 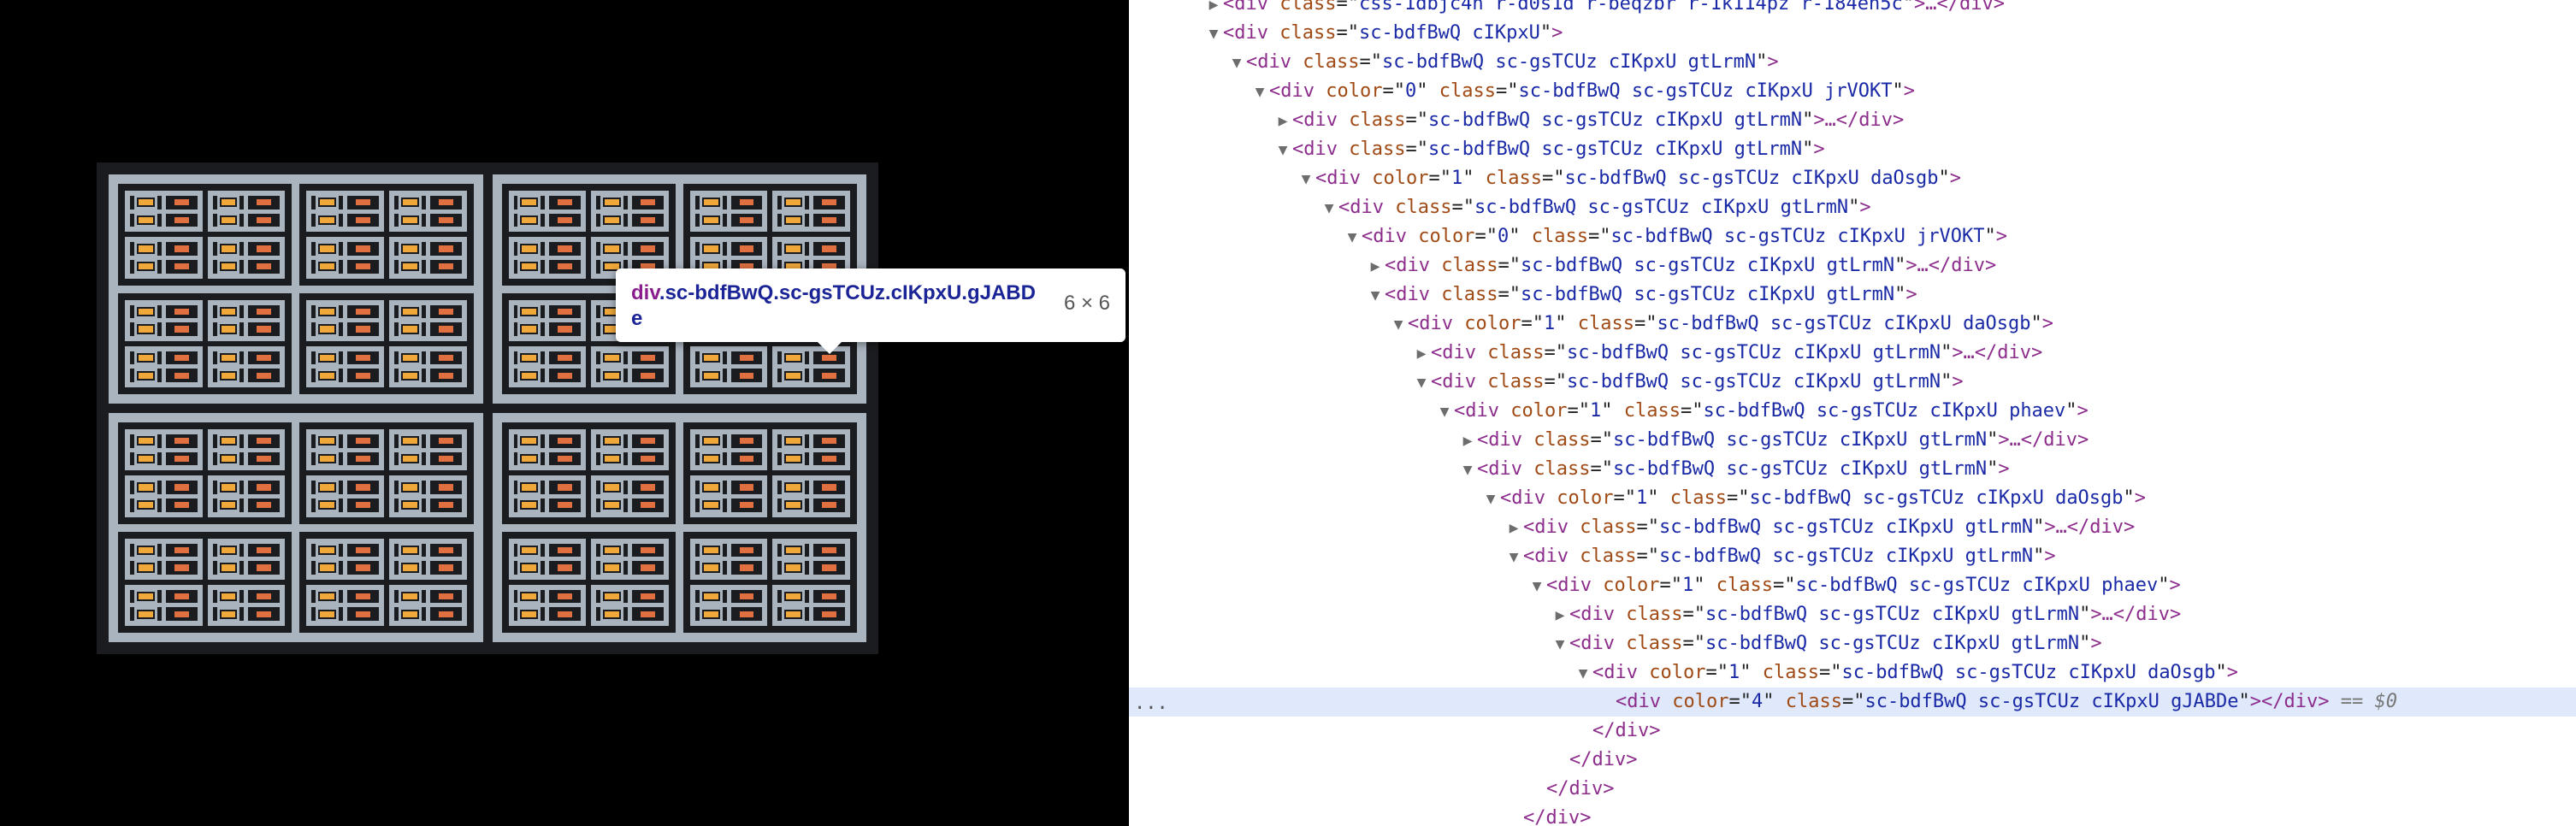 What do you see at coordinates (1757, 701) in the screenshot?
I see `attribute-value: 4` at bounding box center [1757, 701].